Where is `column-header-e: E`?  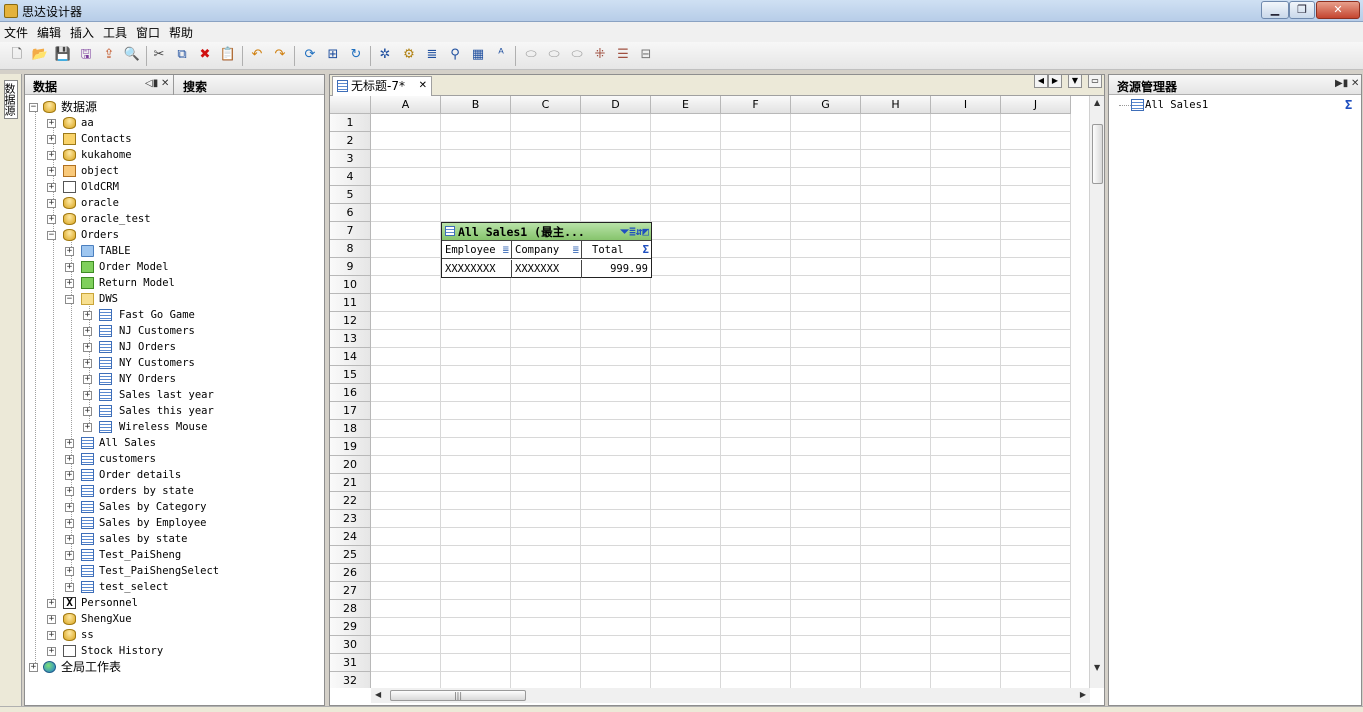
column-header-e: E is located at coordinates (686, 105).